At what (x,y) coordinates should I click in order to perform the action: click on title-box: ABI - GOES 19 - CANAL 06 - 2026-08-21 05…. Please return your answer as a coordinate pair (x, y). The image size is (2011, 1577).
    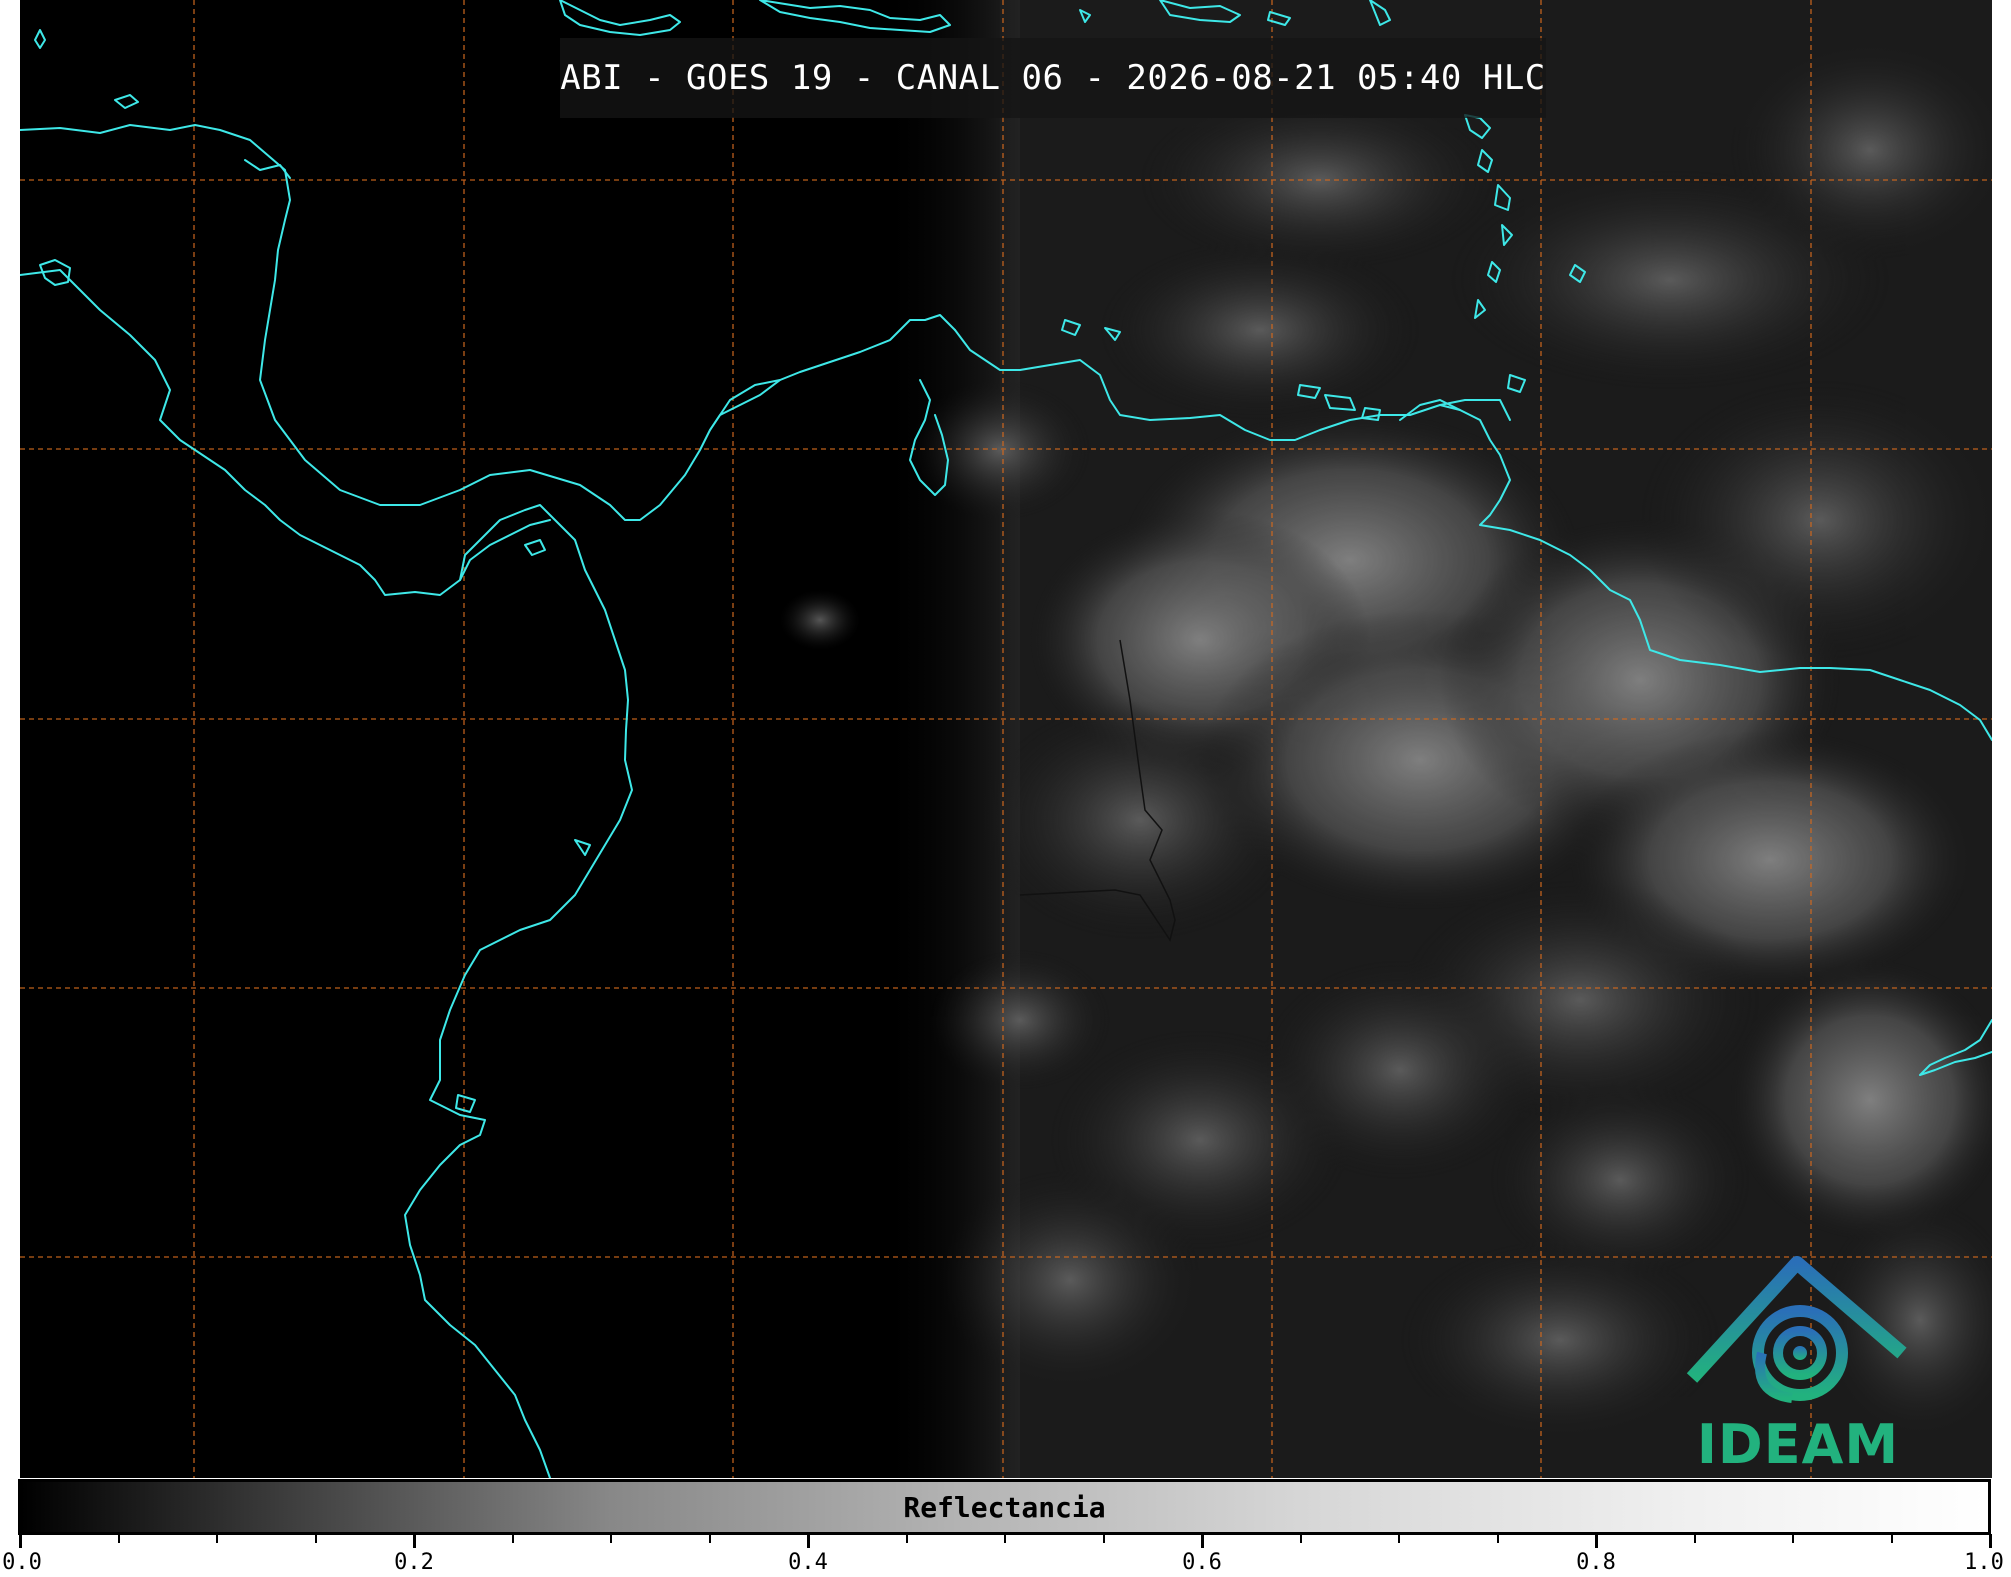
    Looking at the image, I should click on (1053, 78).